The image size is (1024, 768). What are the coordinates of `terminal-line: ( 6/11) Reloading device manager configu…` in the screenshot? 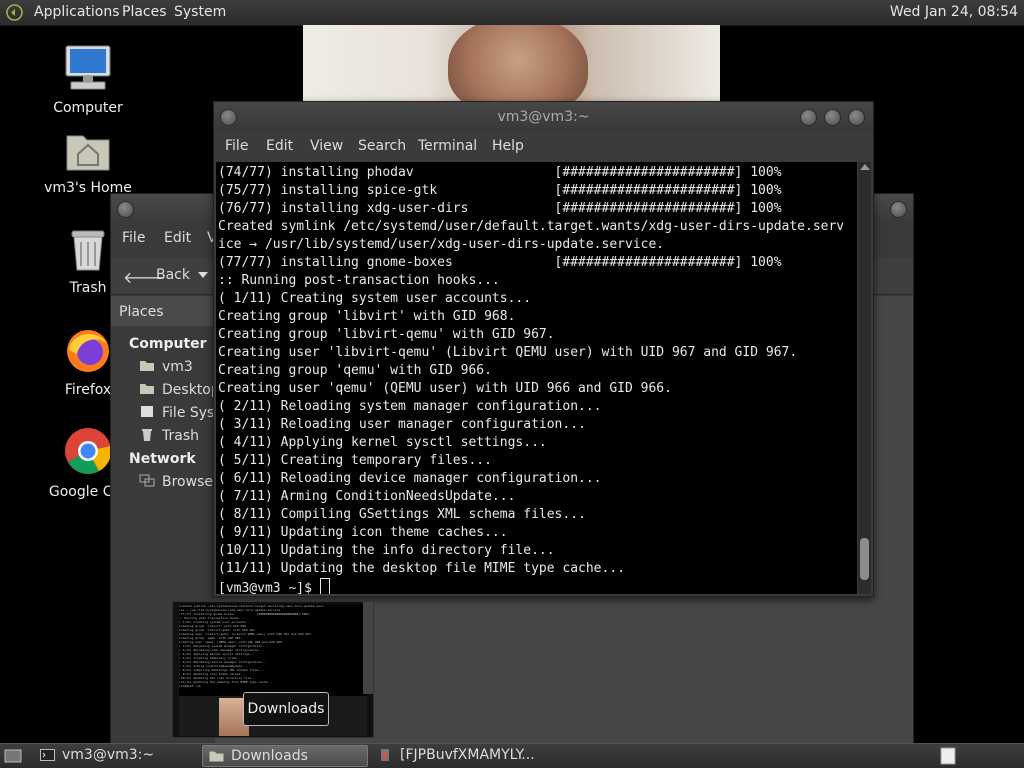 It's located at (410, 478).